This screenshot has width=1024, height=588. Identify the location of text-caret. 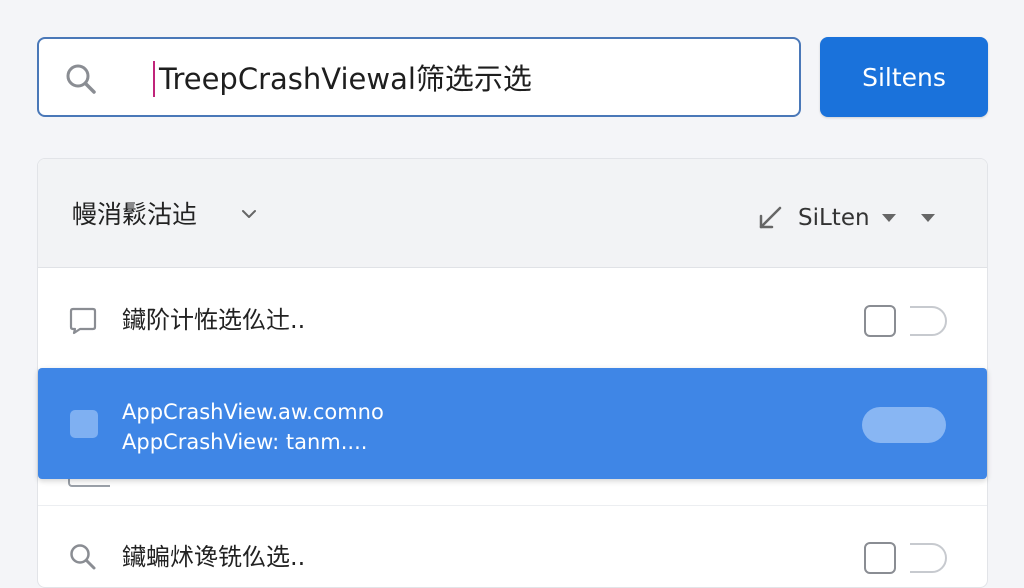
(154, 79).